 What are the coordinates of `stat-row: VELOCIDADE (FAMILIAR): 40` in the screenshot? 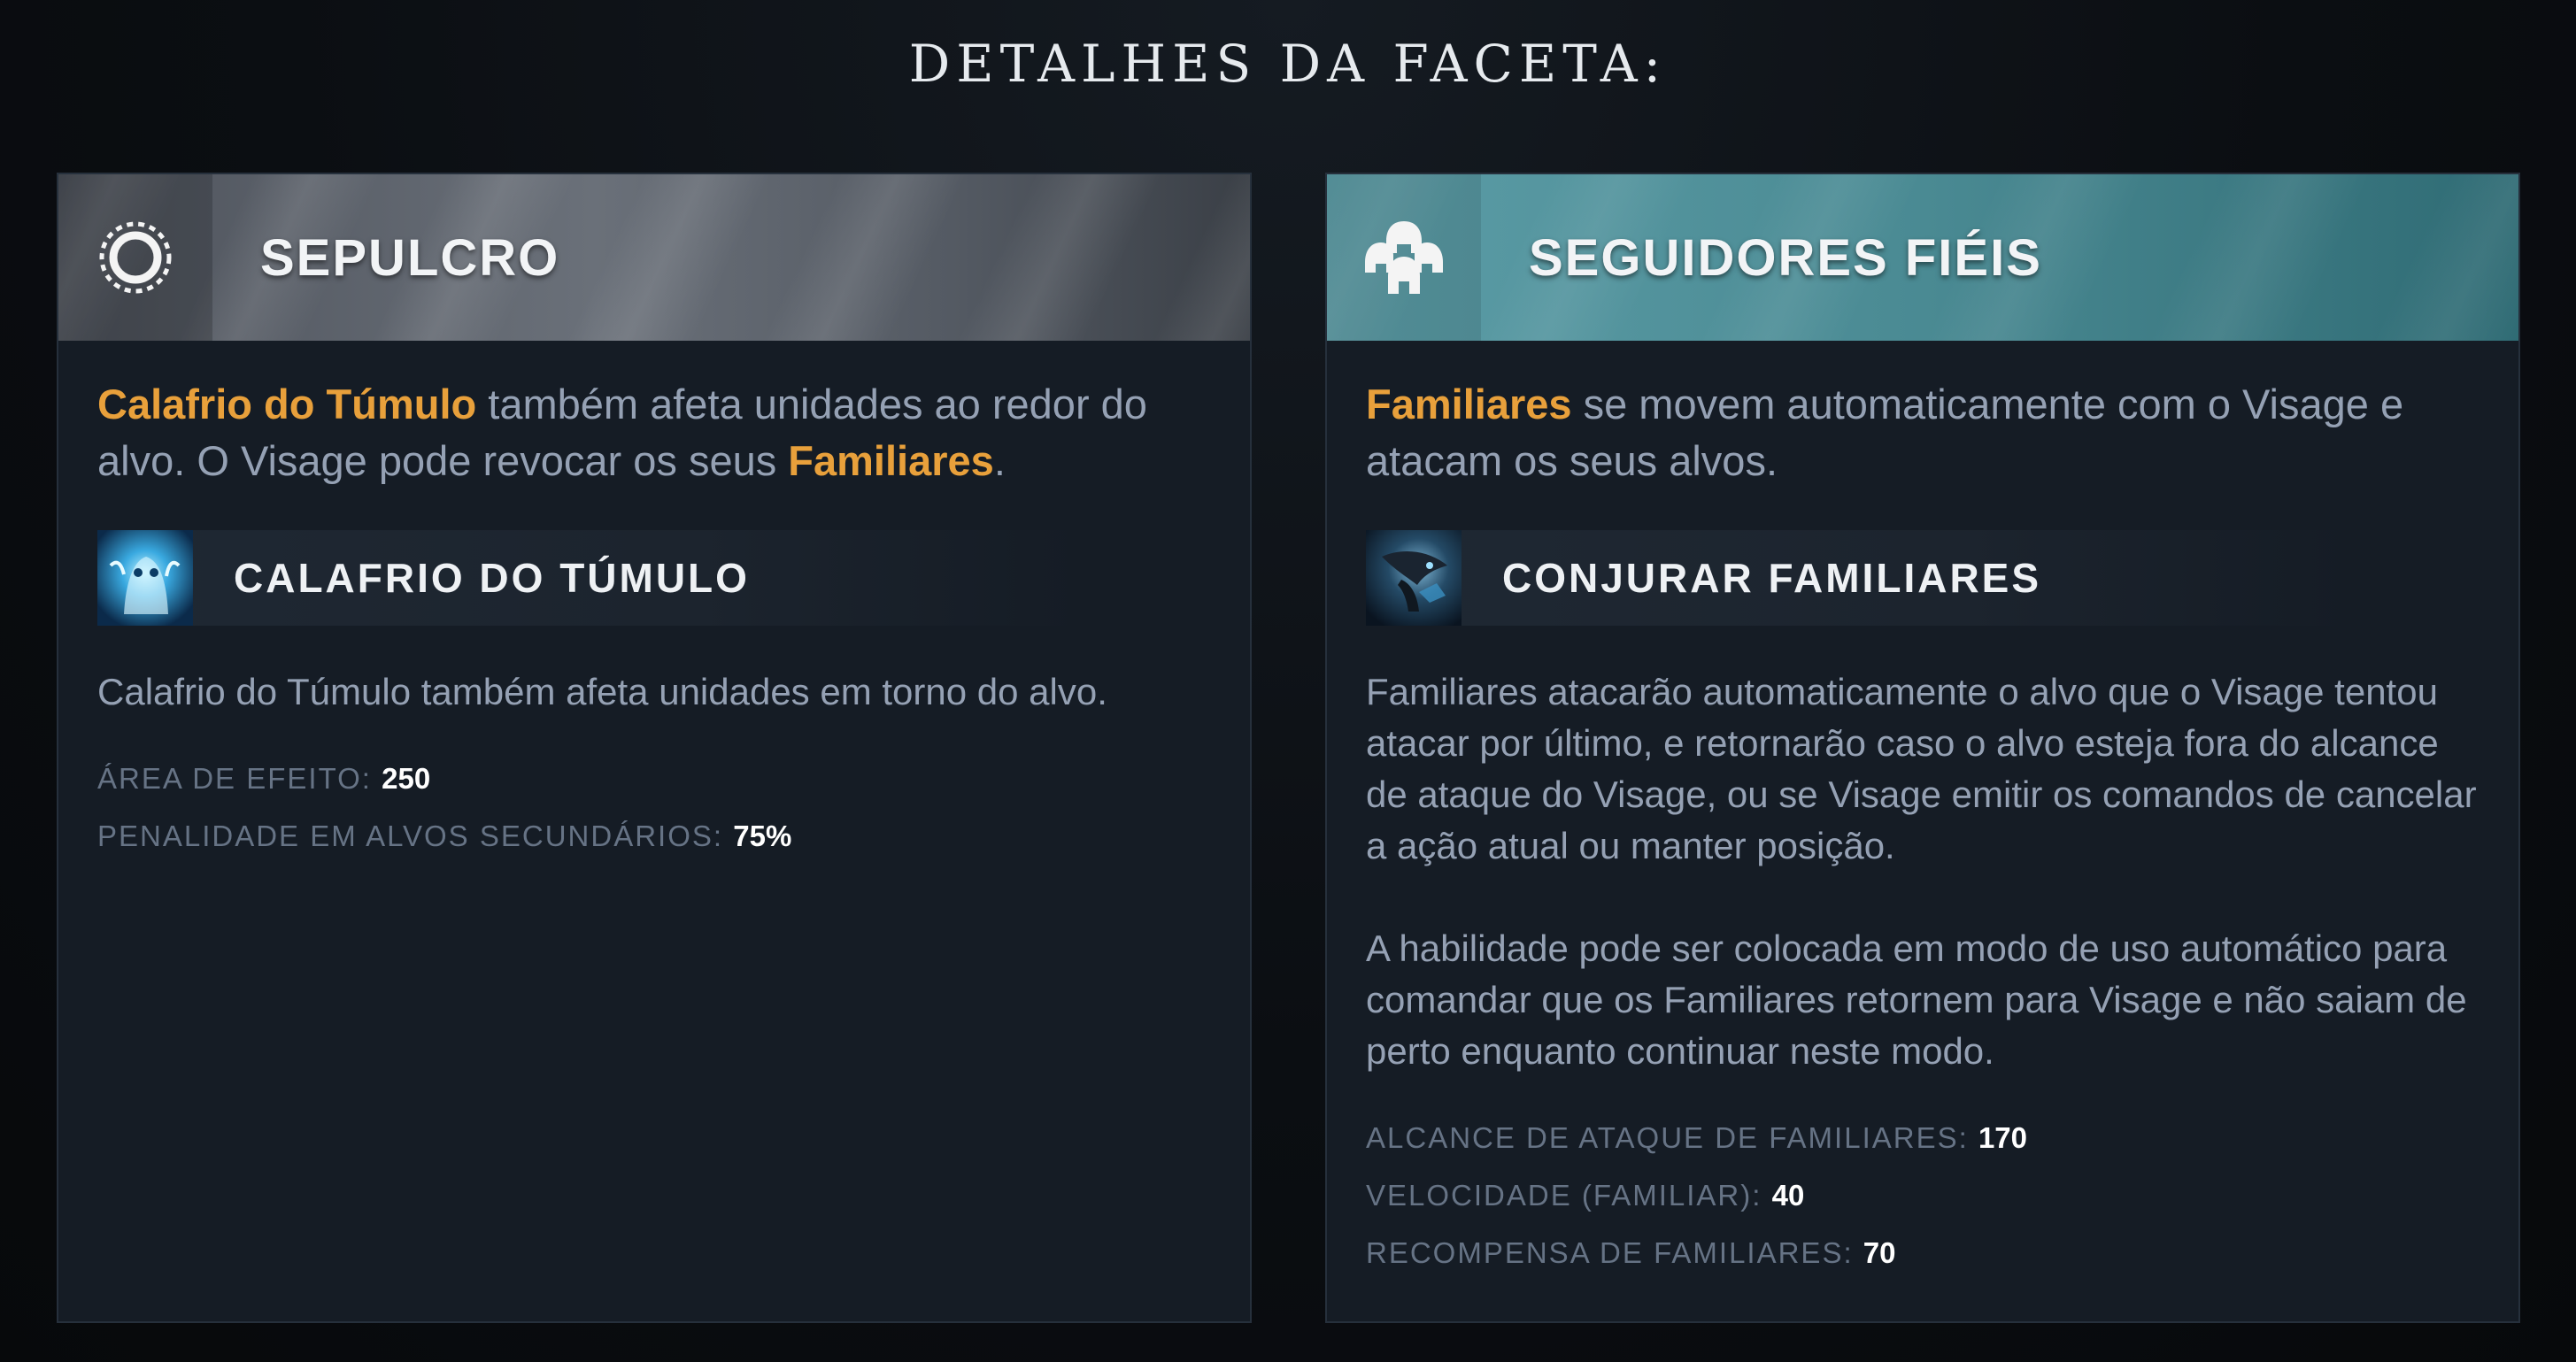 It's located at (1923, 1195).